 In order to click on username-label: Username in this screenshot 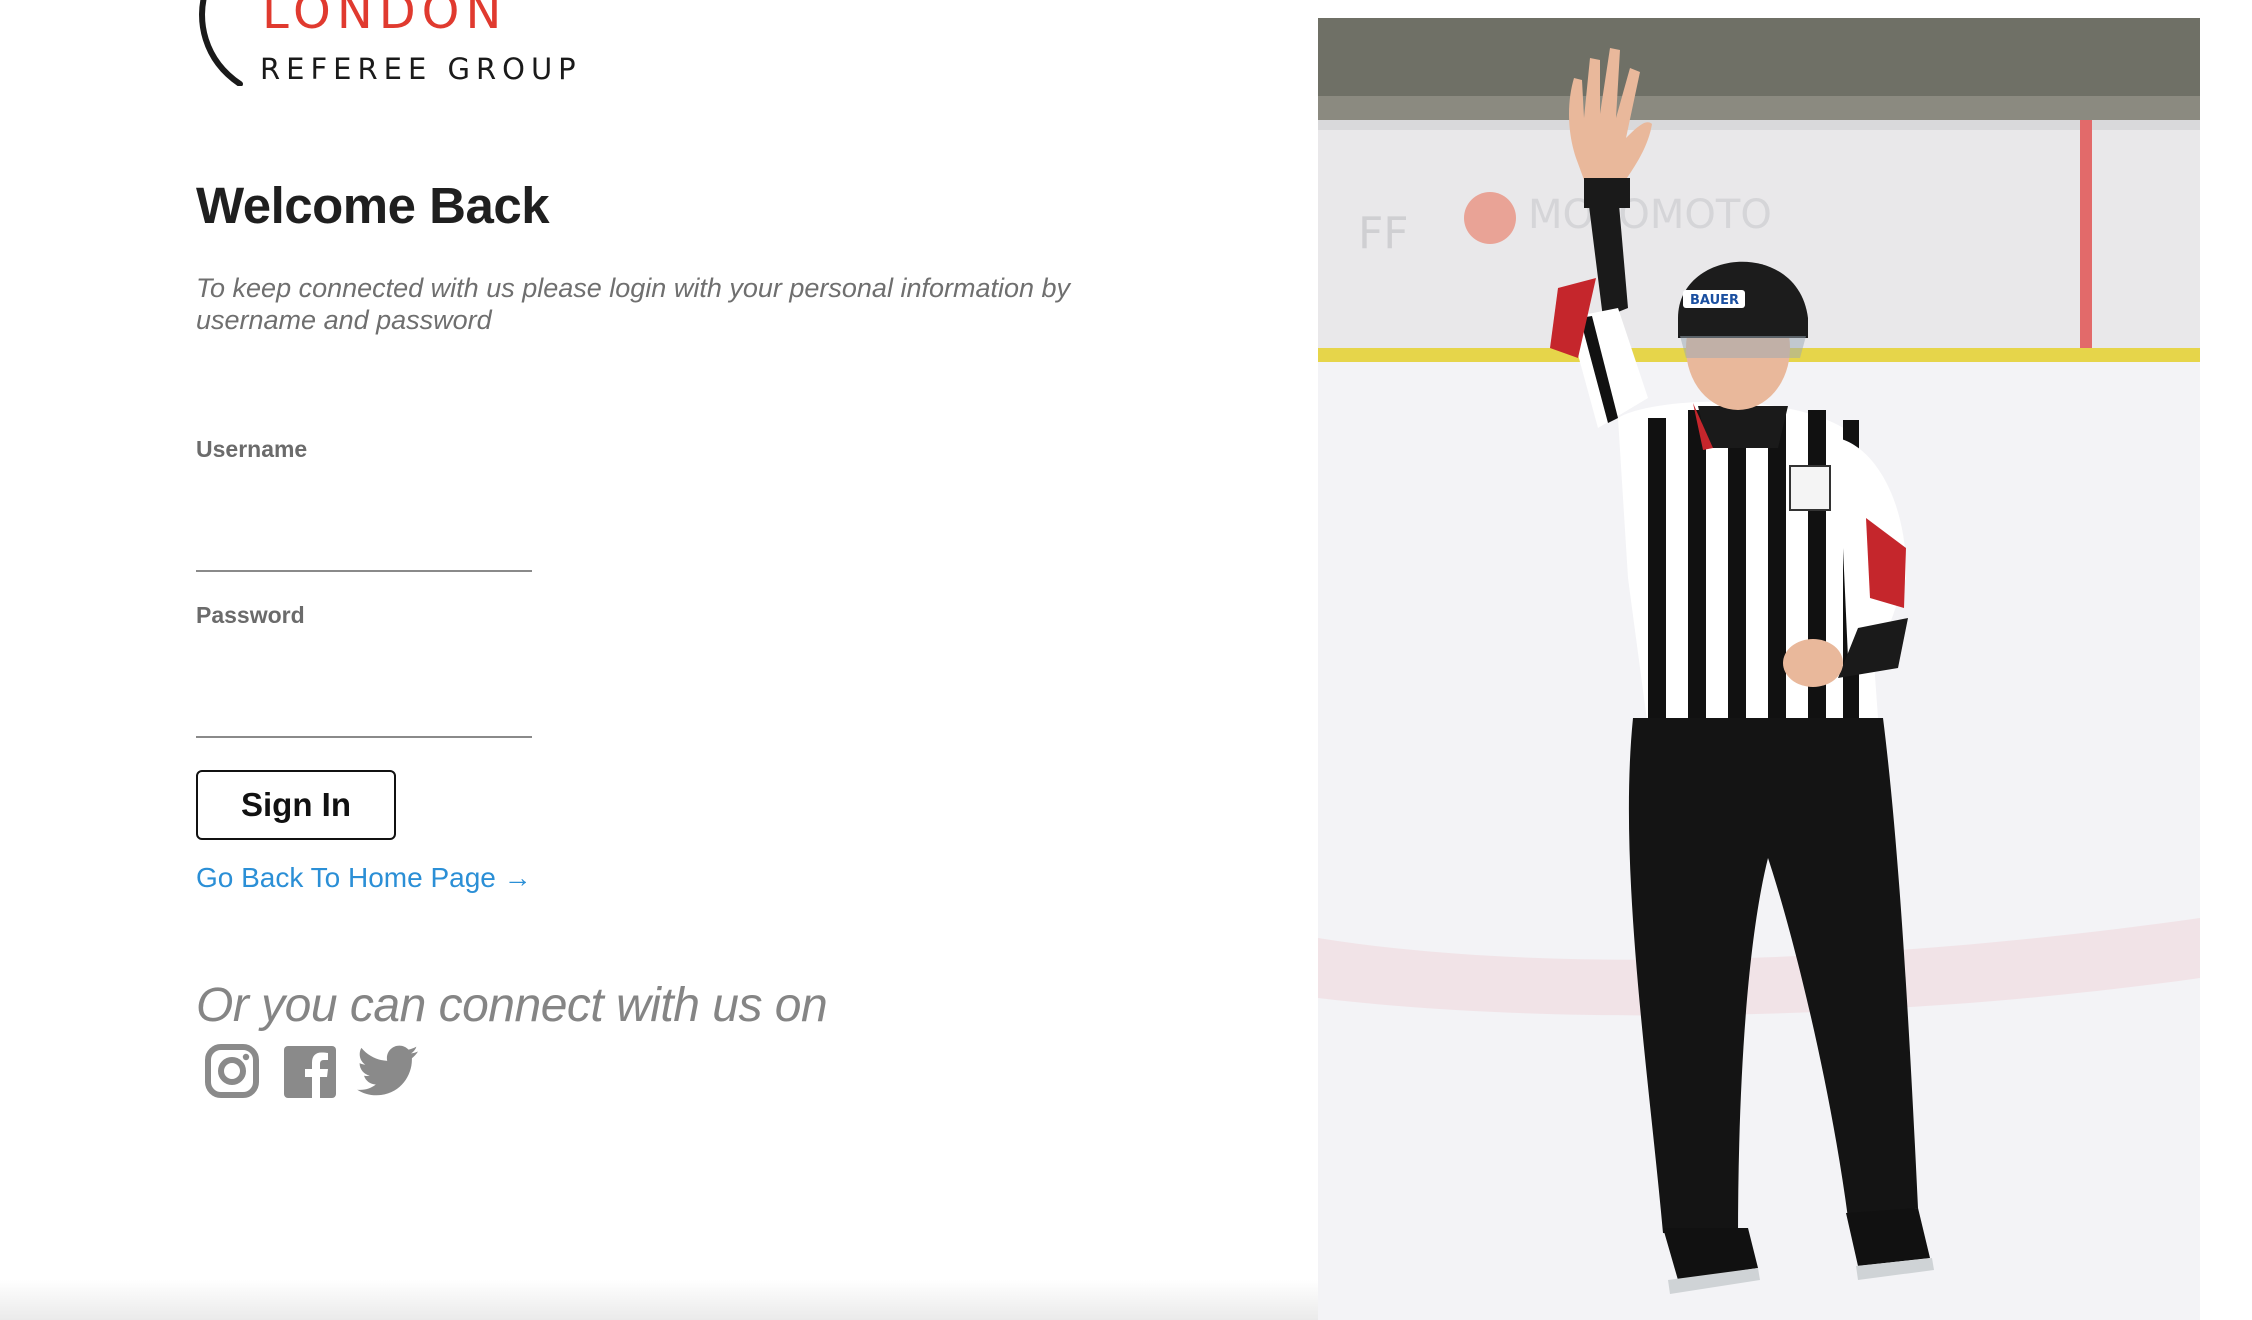, I will do `click(252, 449)`.